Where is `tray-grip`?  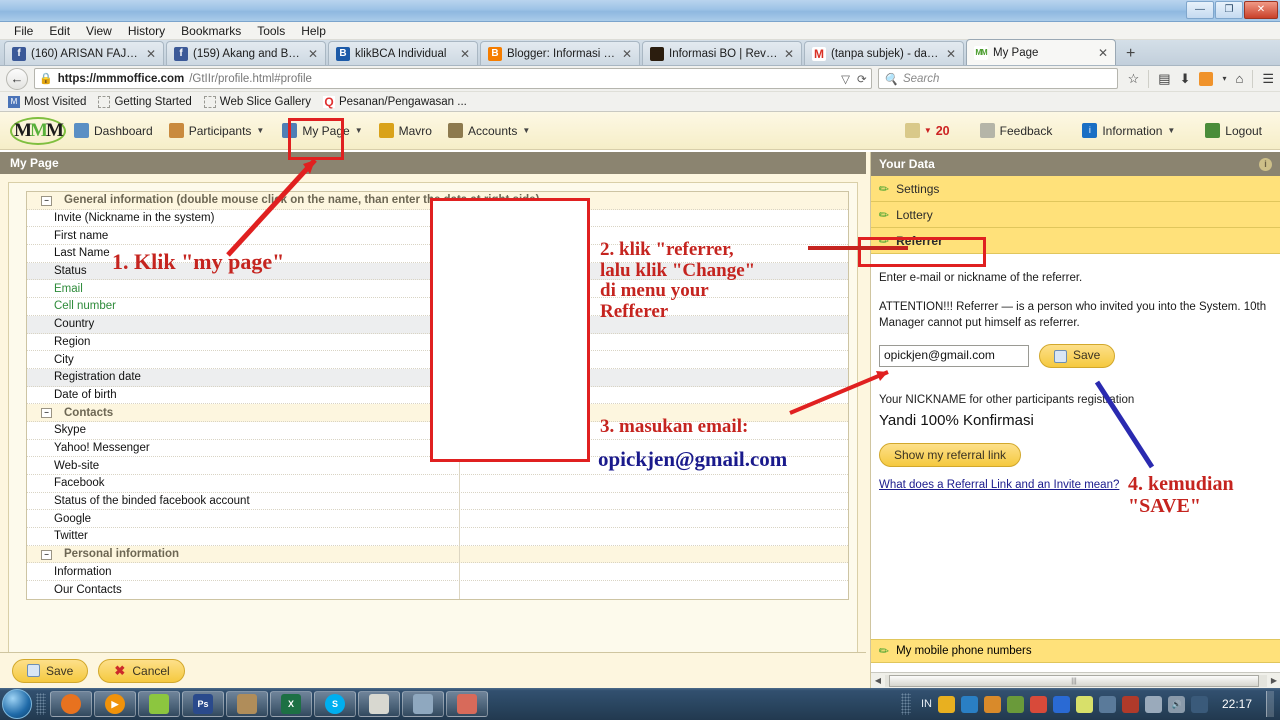 tray-grip is located at coordinates (905, 704).